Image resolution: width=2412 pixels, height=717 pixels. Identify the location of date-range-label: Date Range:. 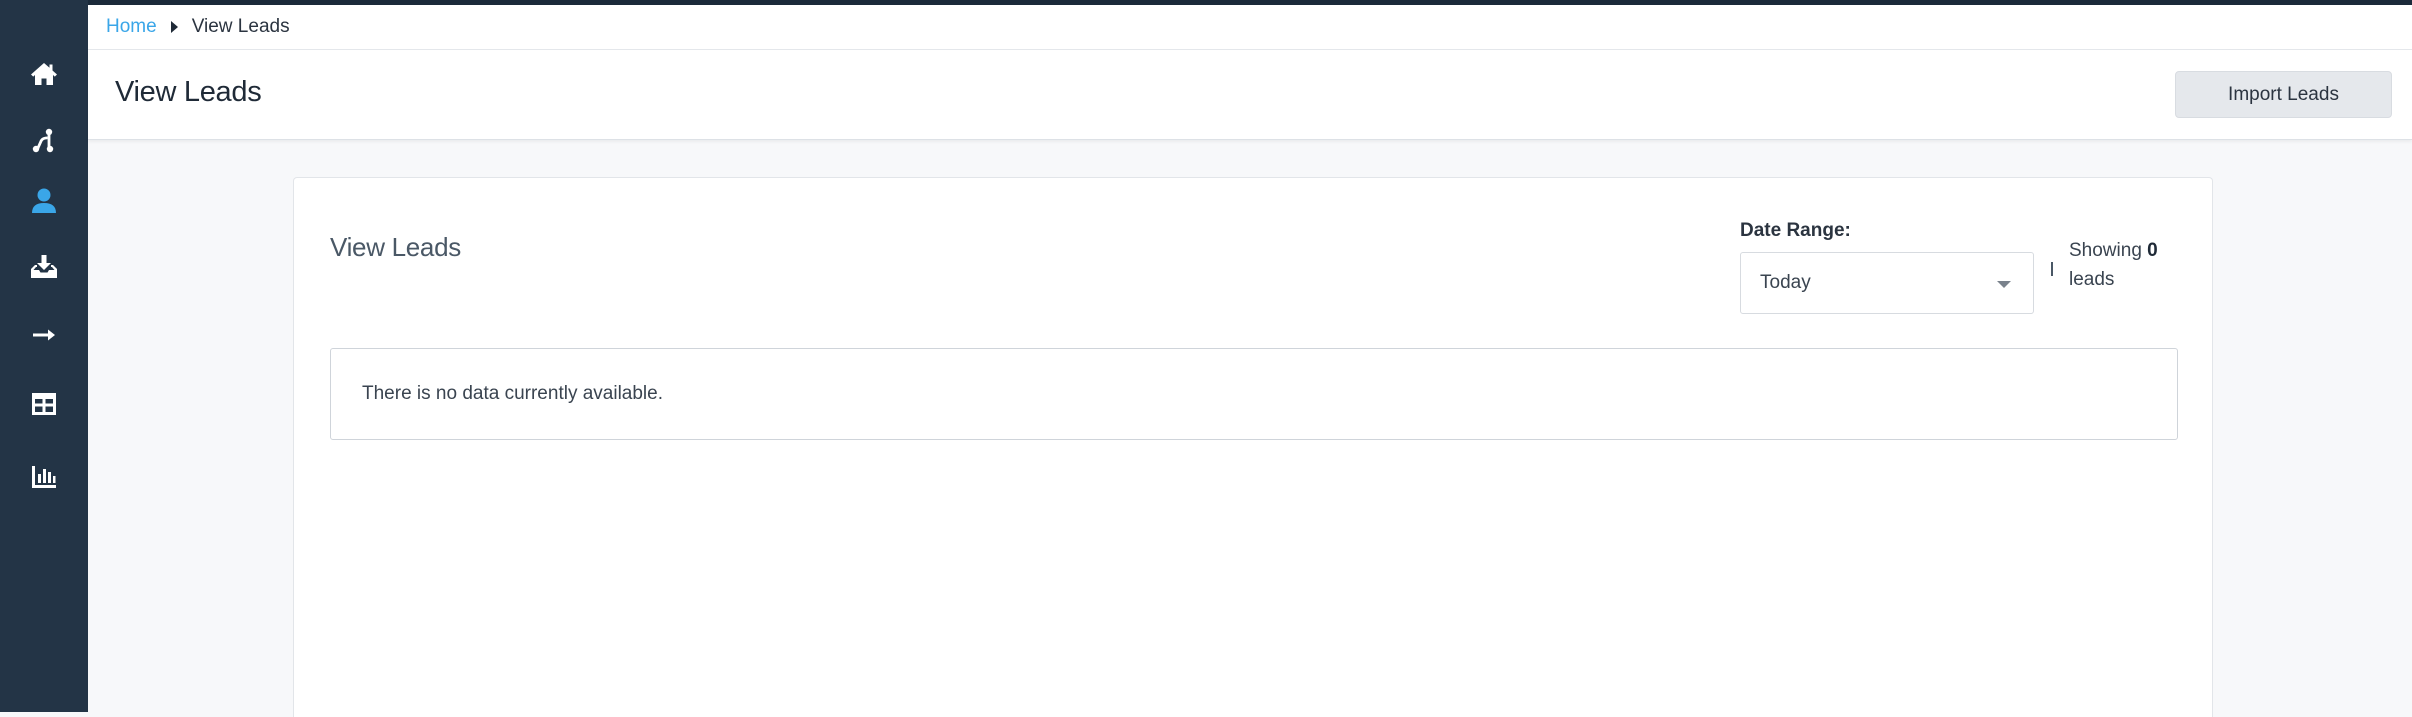
(1795, 230).